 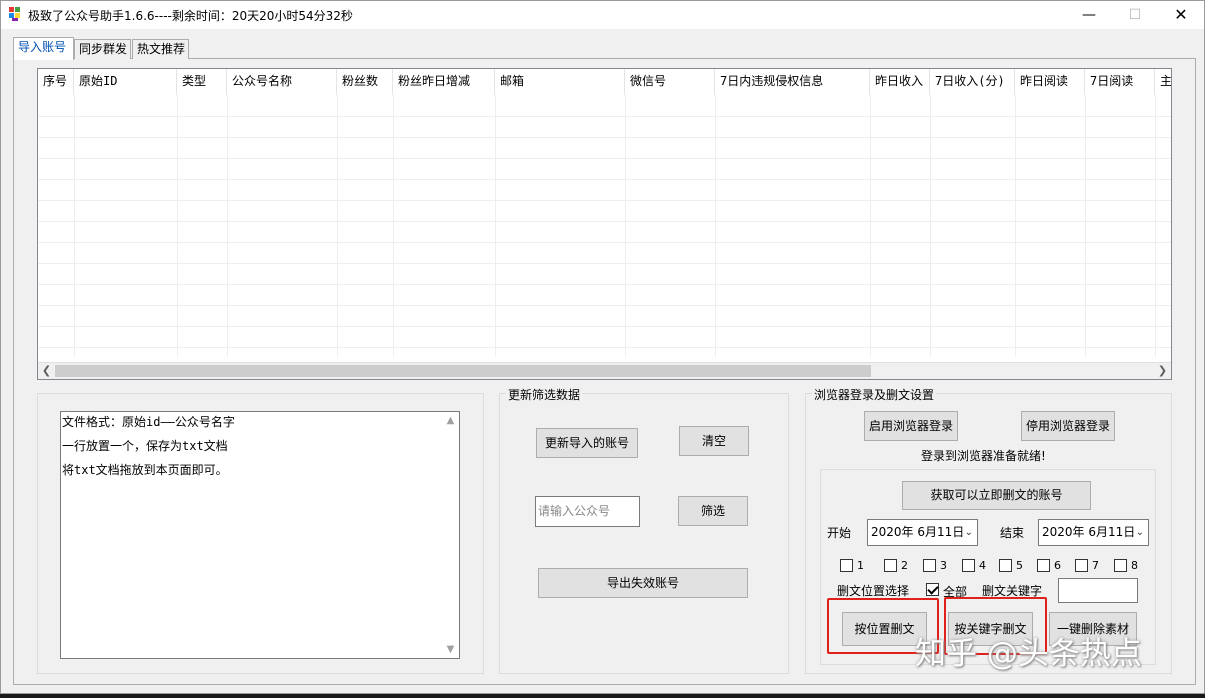 I want to click on column-header: 昨日阅读, so click(x=1050, y=82).